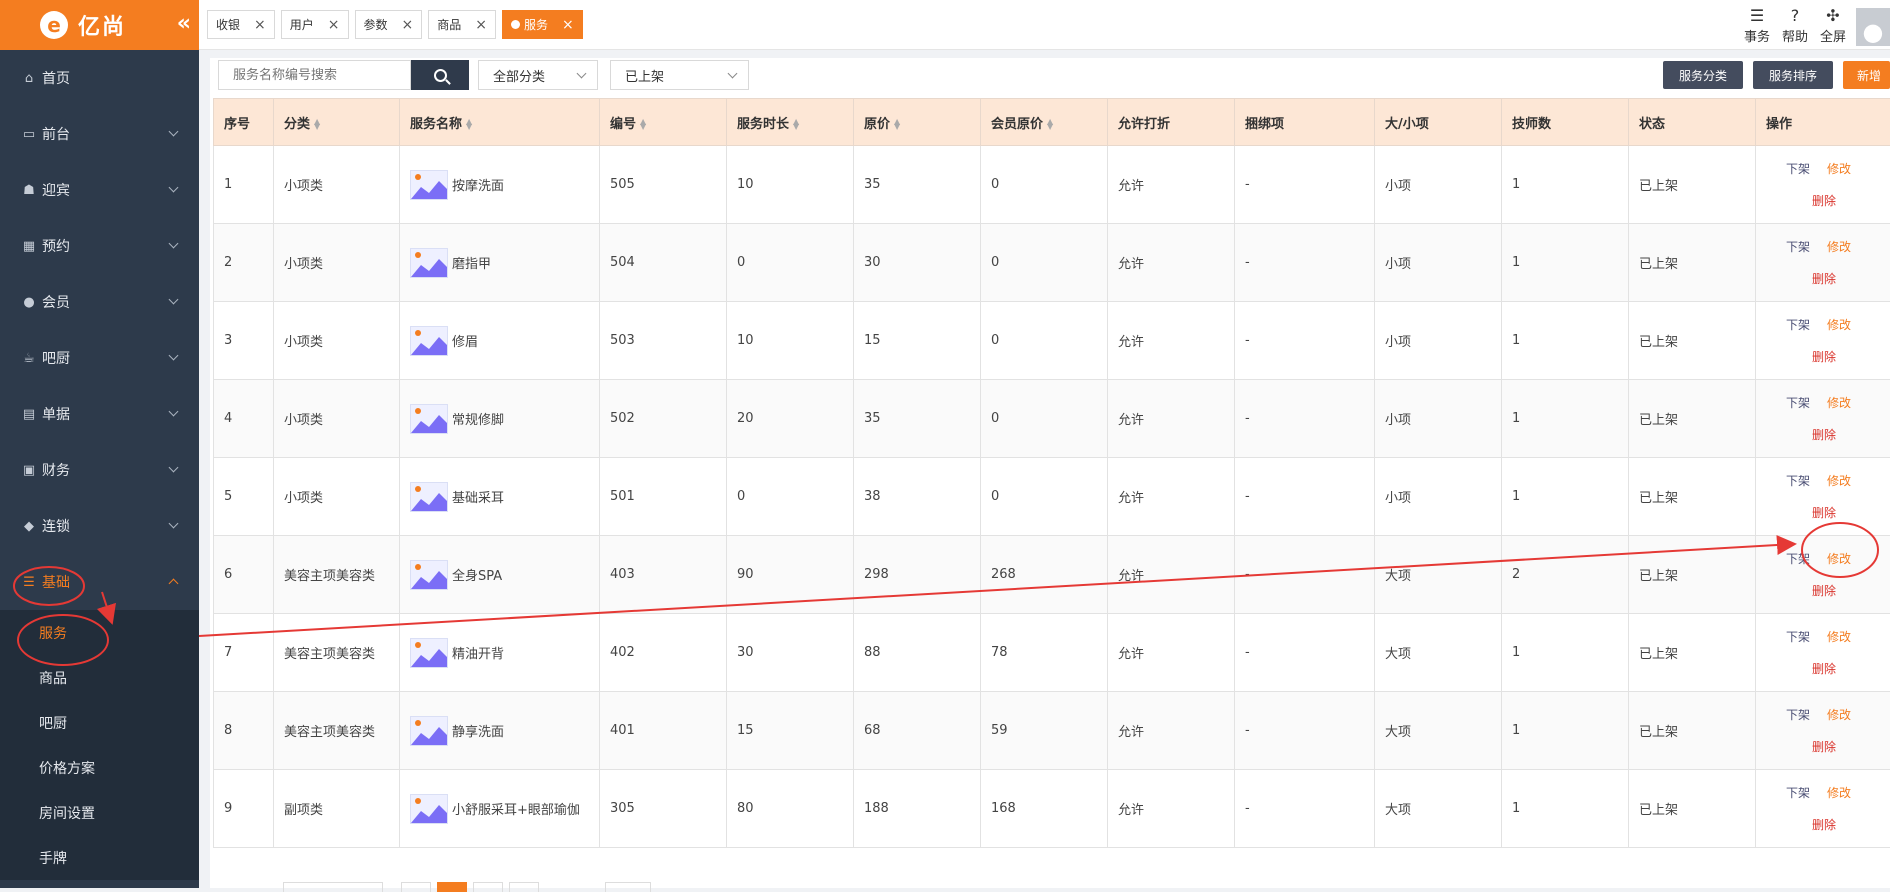  I want to click on sidebar-item: ▭前台, so click(99, 134).